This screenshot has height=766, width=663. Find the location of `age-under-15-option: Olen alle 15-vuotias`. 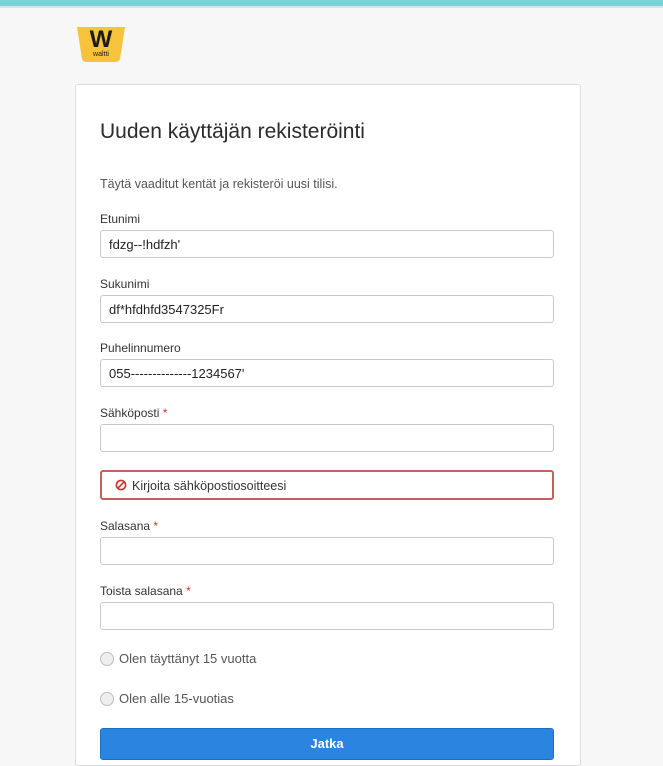

age-under-15-option: Olen alle 15-vuotias is located at coordinates (300, 700).